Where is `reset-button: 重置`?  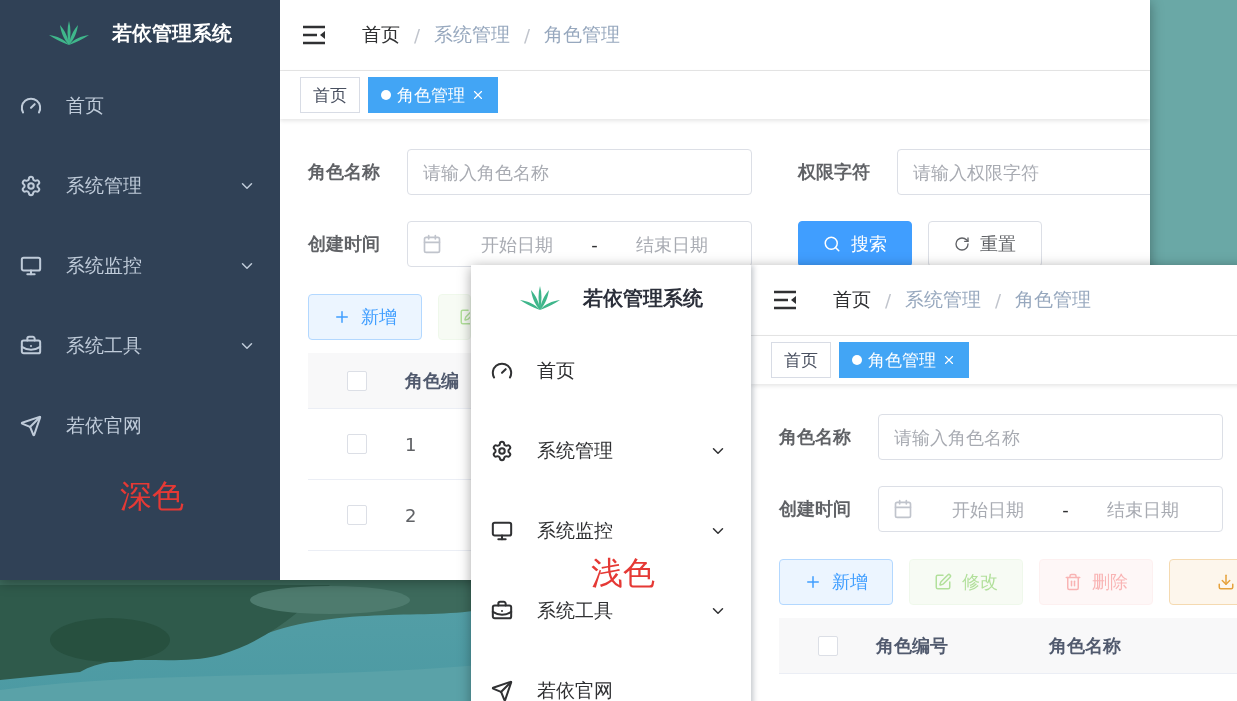
reset-button: 重置 is located at coordinates (985, 244).